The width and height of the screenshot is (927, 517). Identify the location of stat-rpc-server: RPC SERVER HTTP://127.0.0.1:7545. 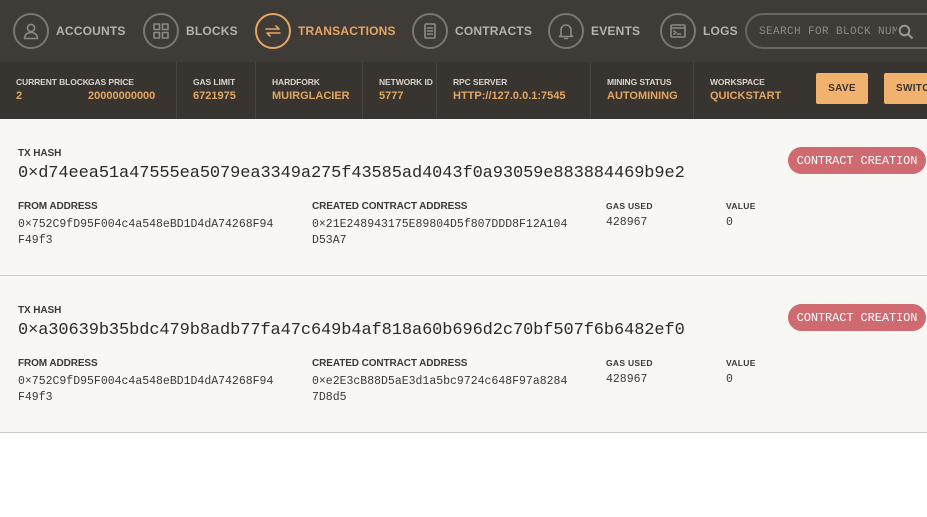
(509, 97).